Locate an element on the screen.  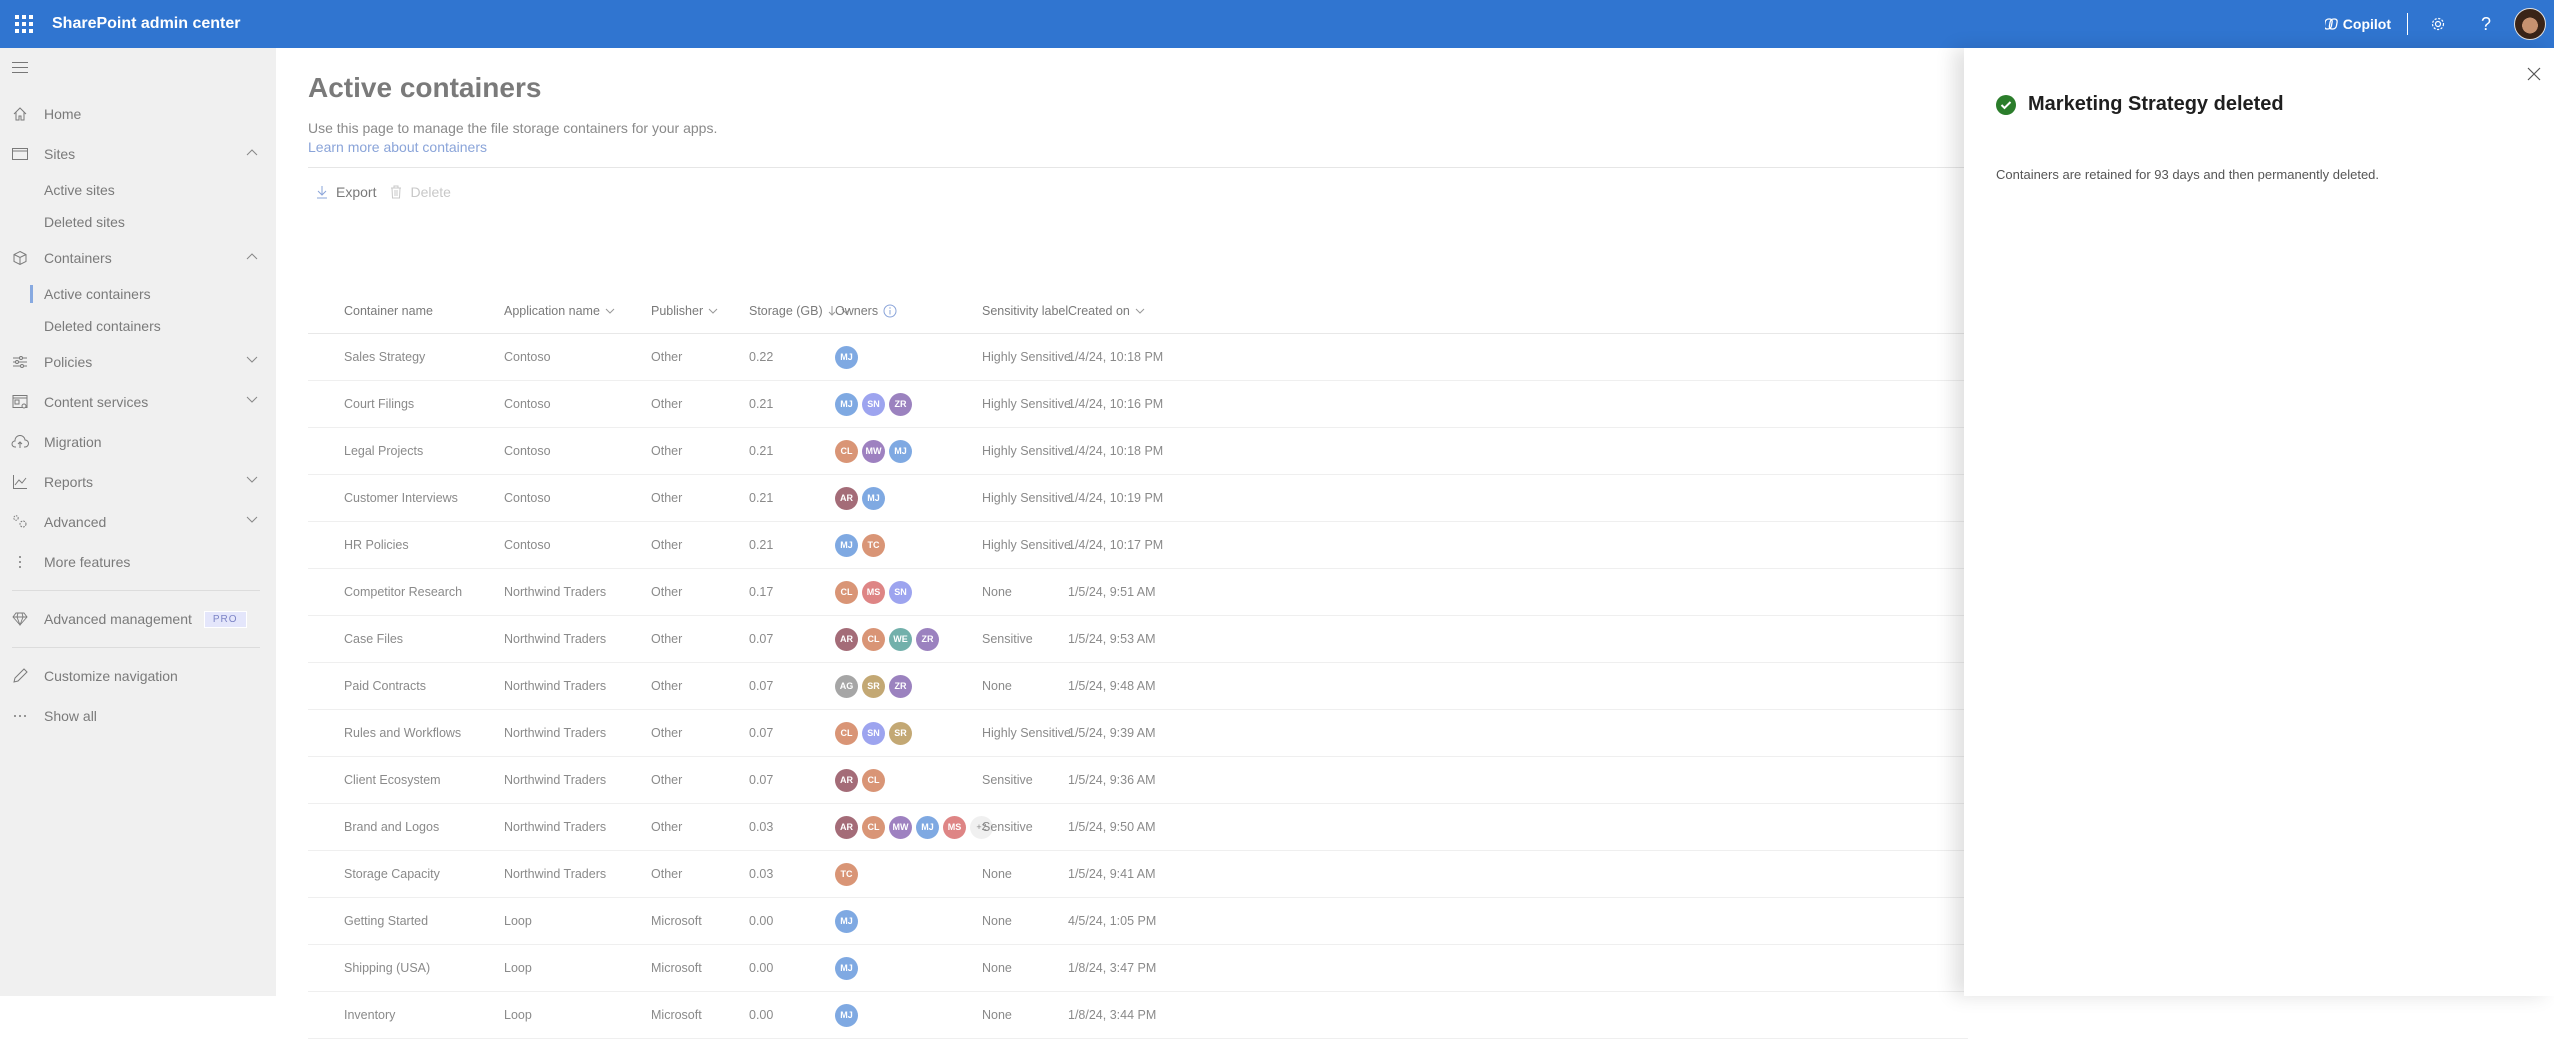
cell-container-name: Case Files is located at coordinates (373, 639).